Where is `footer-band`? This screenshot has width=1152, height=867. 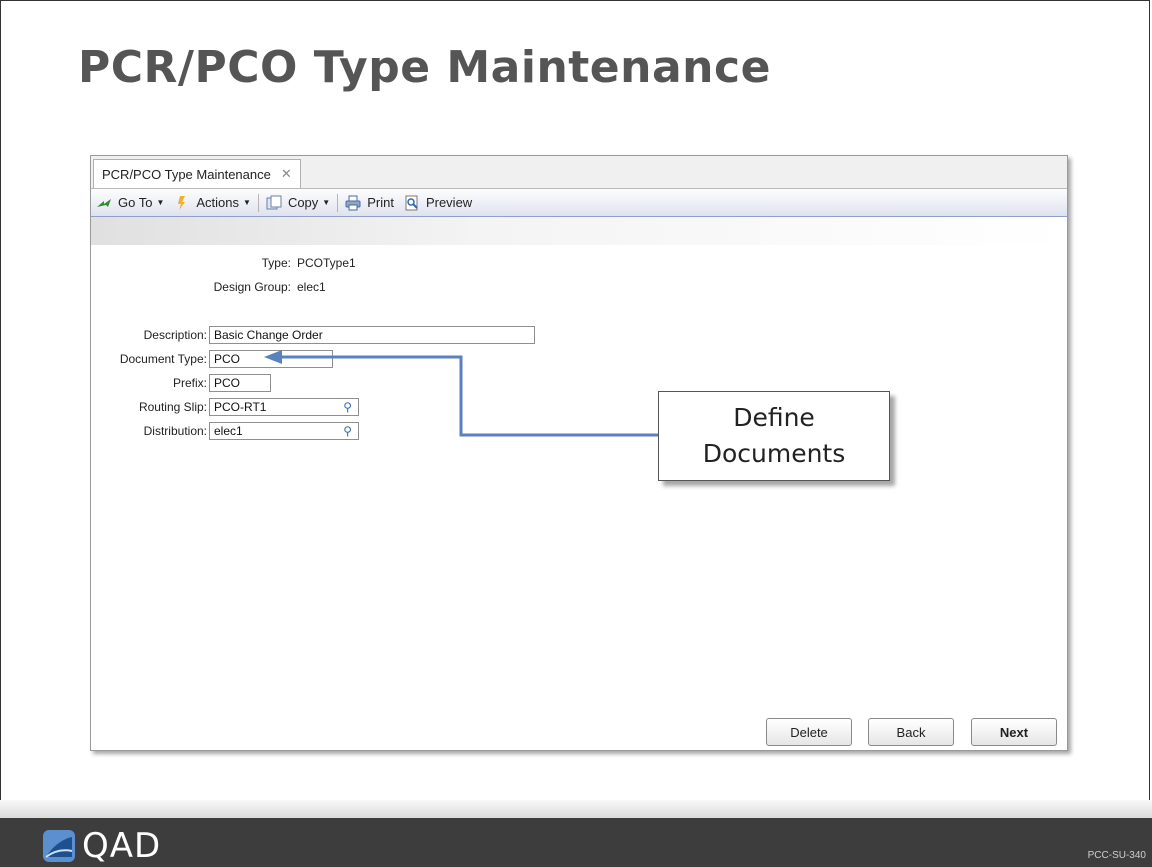
footer-band is located at coordinates (576, 842).